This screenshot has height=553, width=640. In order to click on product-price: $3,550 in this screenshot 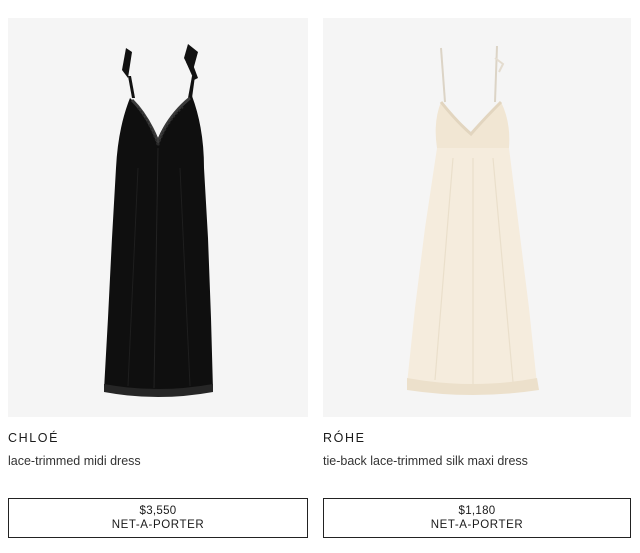, I will do `click(158, 511)`.